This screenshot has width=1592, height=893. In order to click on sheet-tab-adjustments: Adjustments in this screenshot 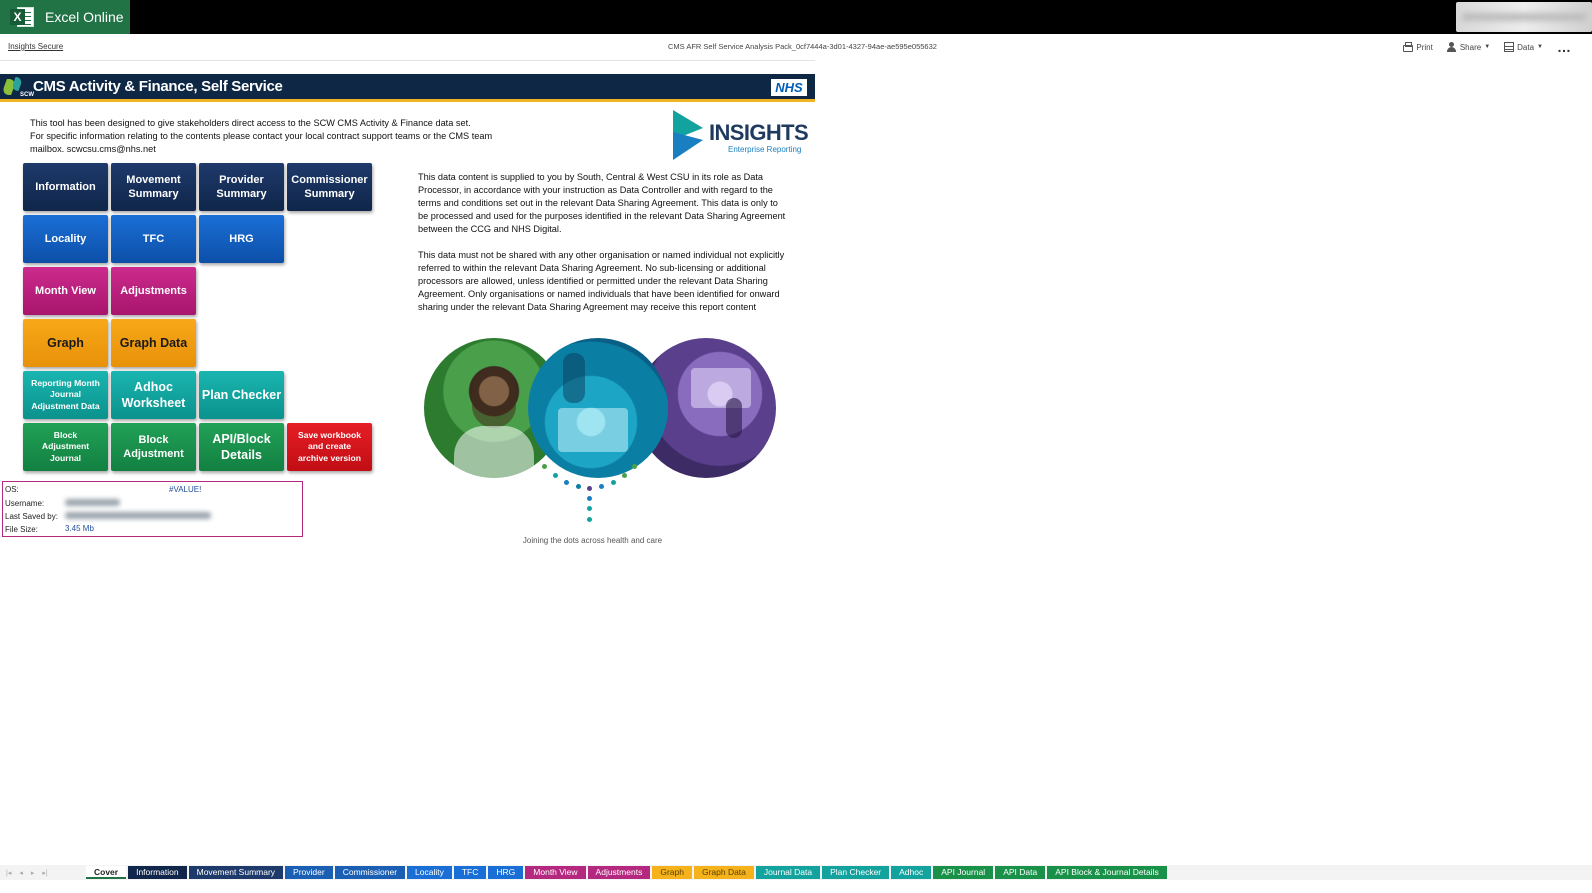, I will do `click(619, 872)`.